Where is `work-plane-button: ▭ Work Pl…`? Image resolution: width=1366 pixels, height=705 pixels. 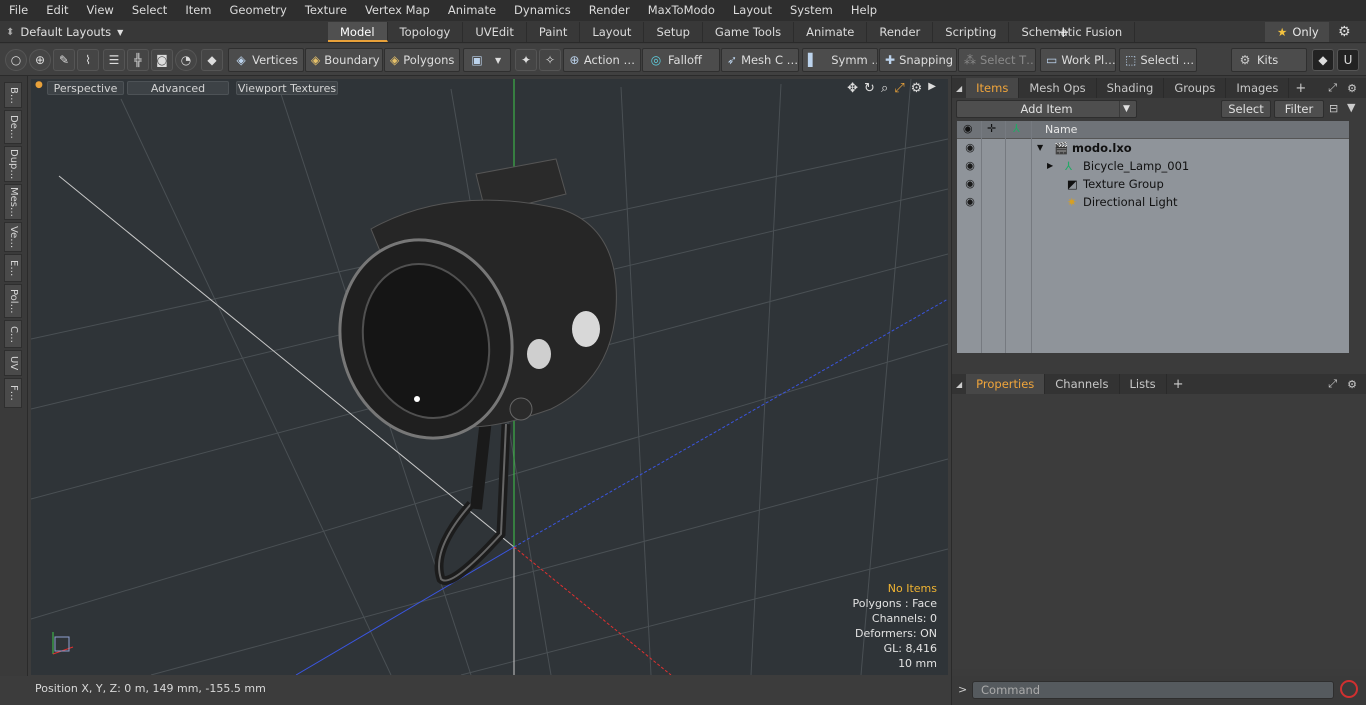
work-plane-button: ▭ Work Pl… is located at coordinates (1078, 60).